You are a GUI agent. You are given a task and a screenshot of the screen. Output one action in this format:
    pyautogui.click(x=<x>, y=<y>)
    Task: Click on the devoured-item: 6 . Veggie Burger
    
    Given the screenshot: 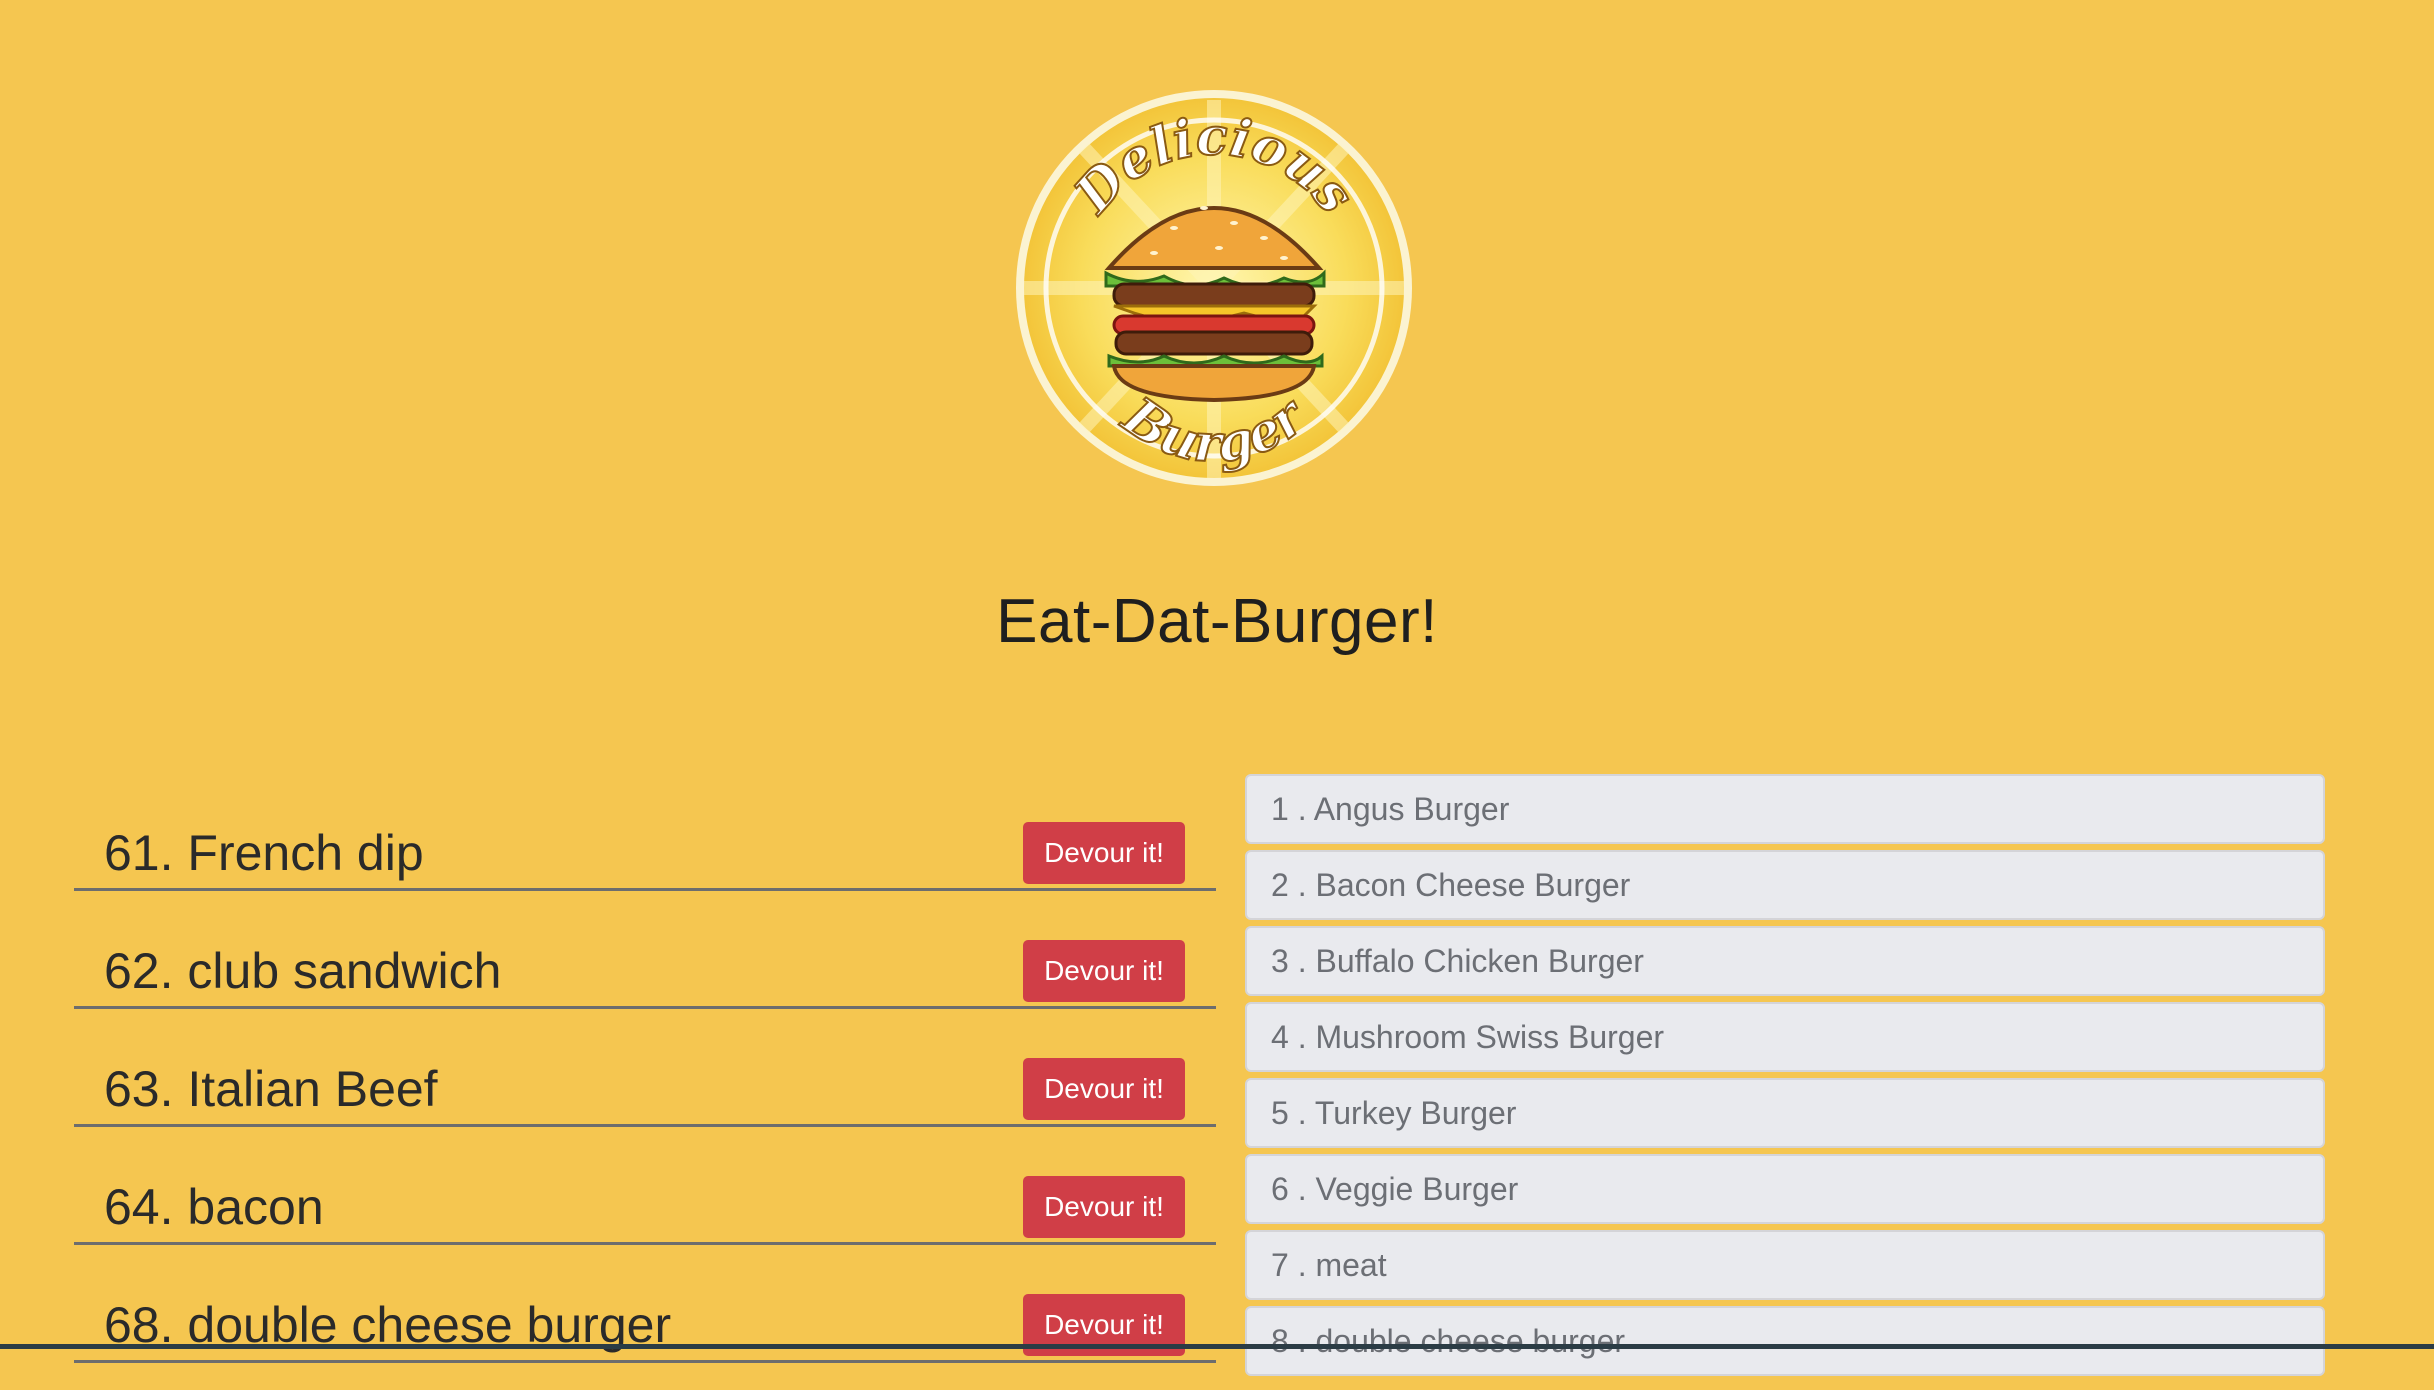 What is the action you would take?
    pyautogui.click(x=1785, y=1189)
    